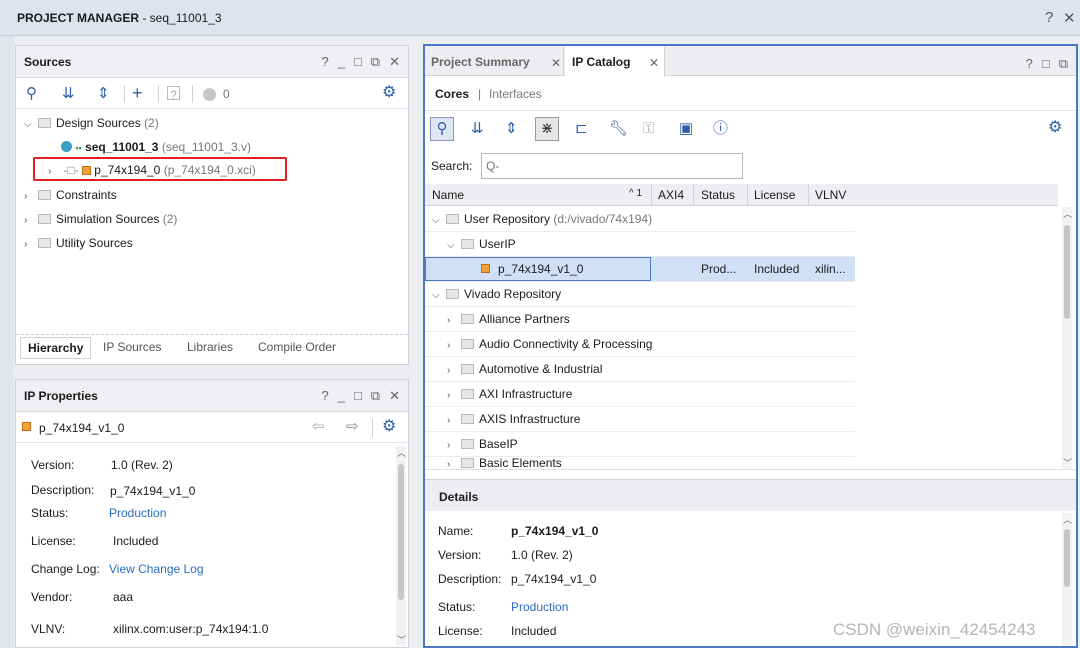  I want to click on col-name: Name, so click(448, 195).